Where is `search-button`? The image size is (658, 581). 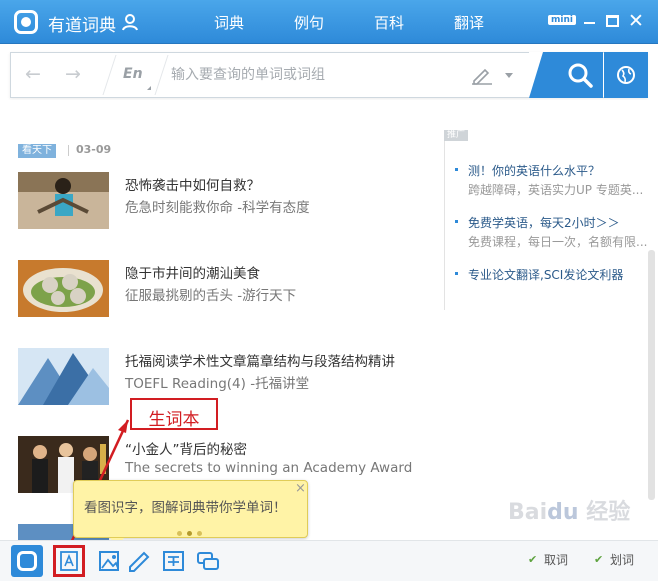 search-button is located at coordinates (566, 75).